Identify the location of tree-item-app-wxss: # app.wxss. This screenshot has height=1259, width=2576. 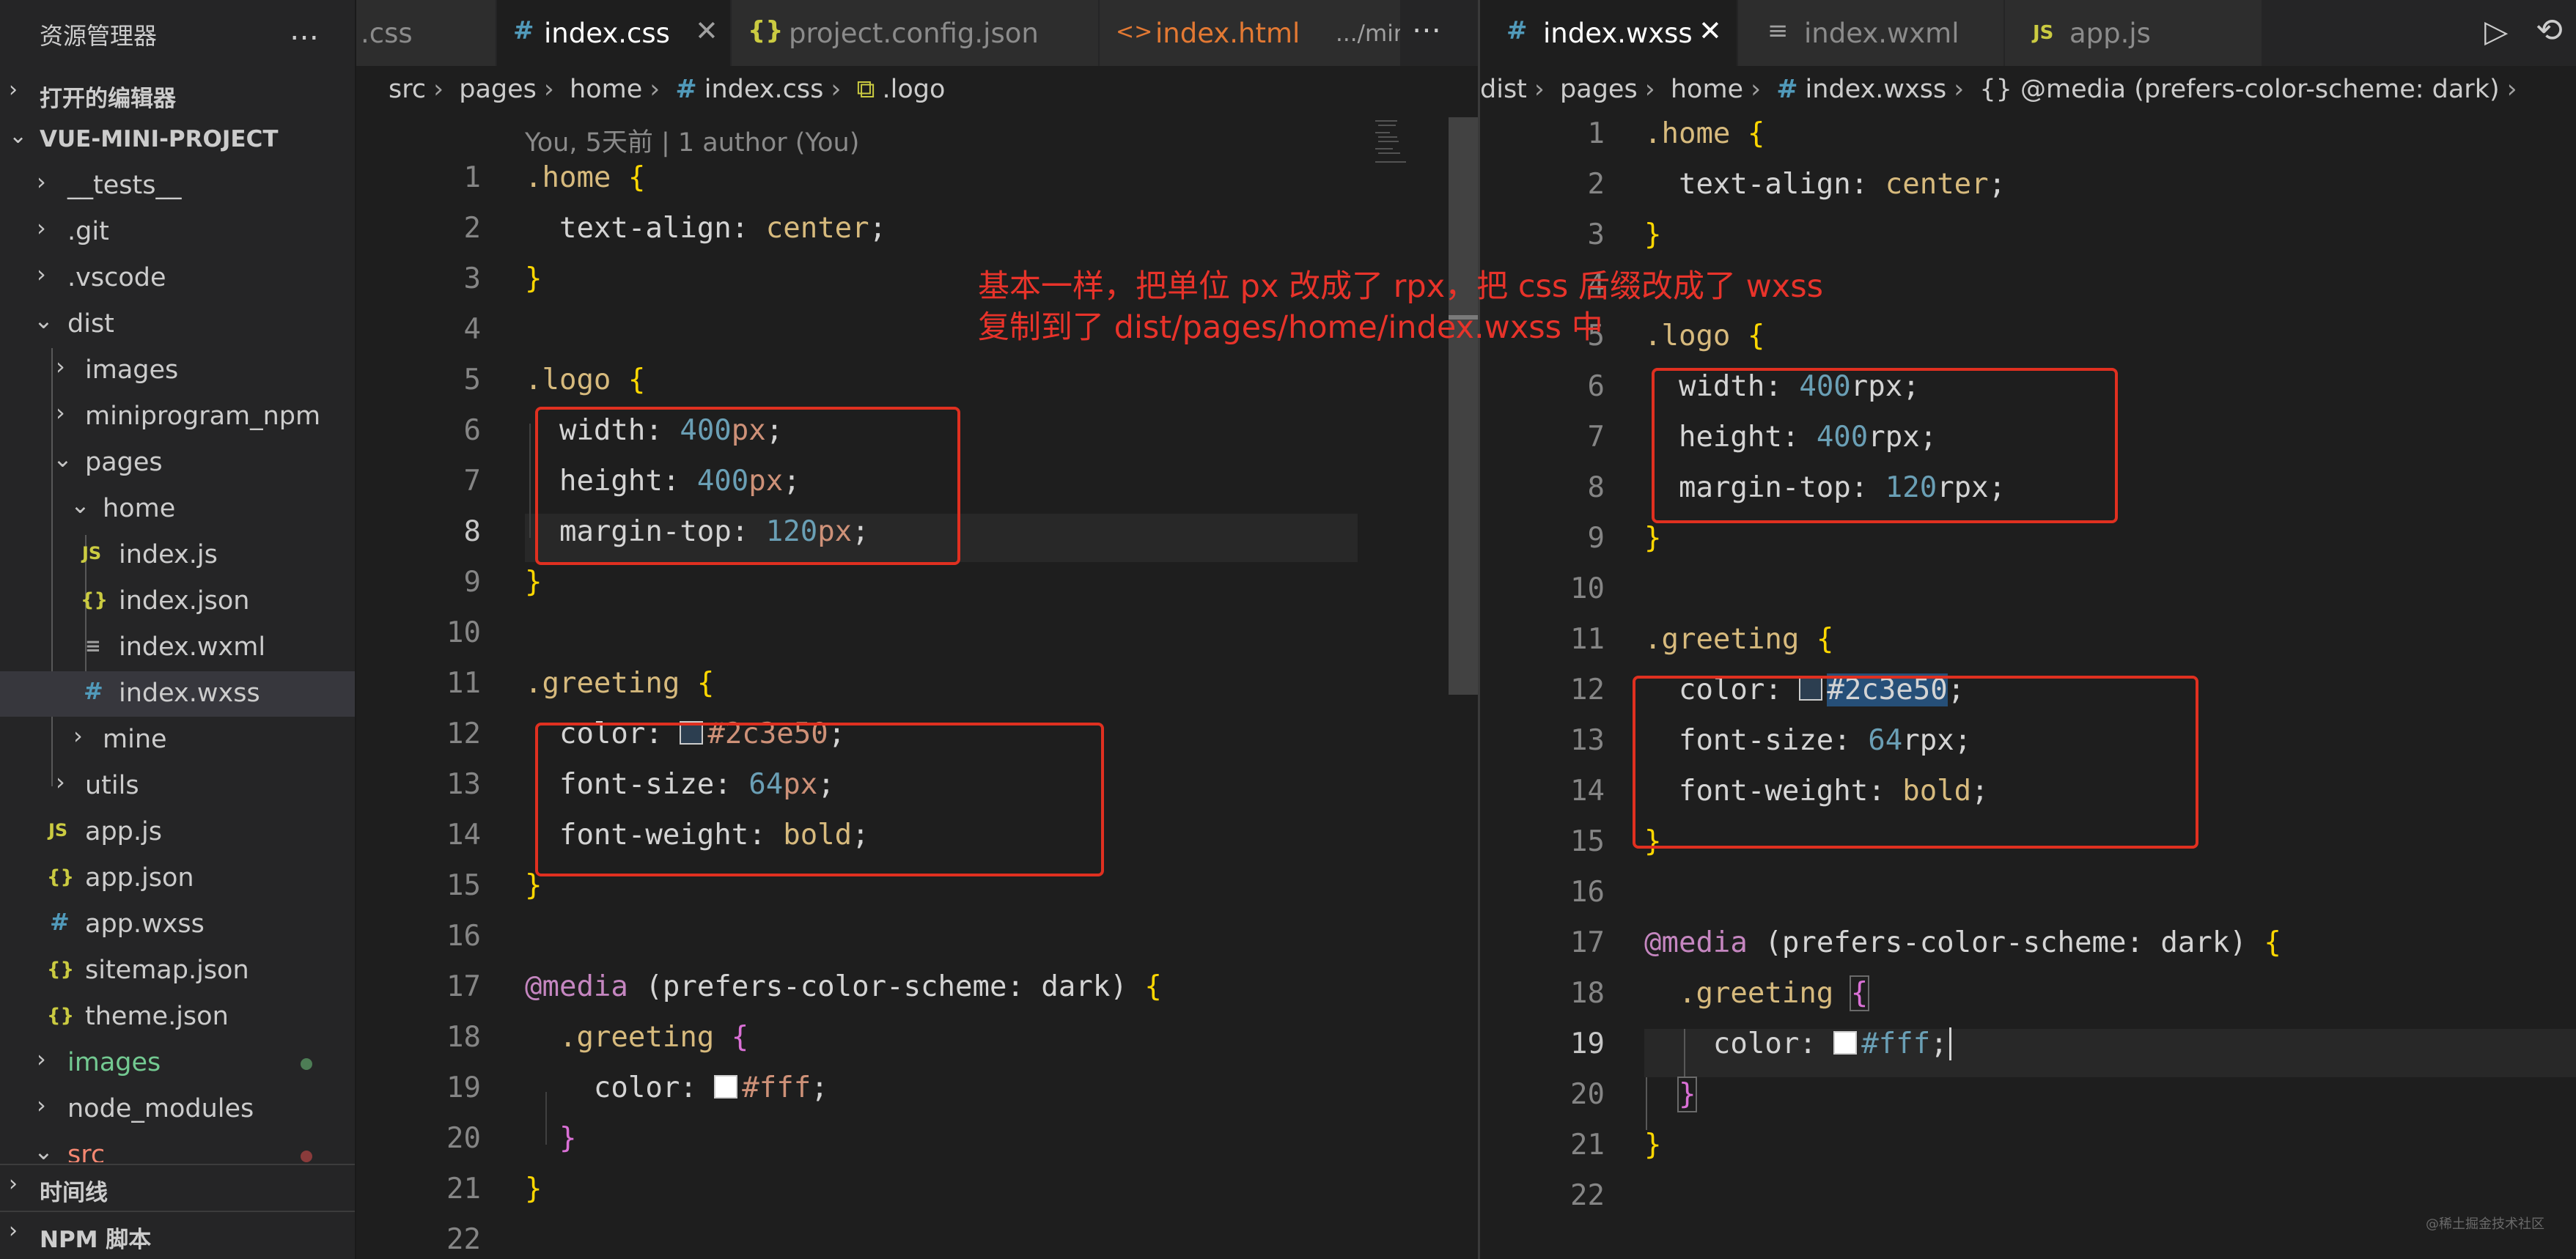
(177, 925).